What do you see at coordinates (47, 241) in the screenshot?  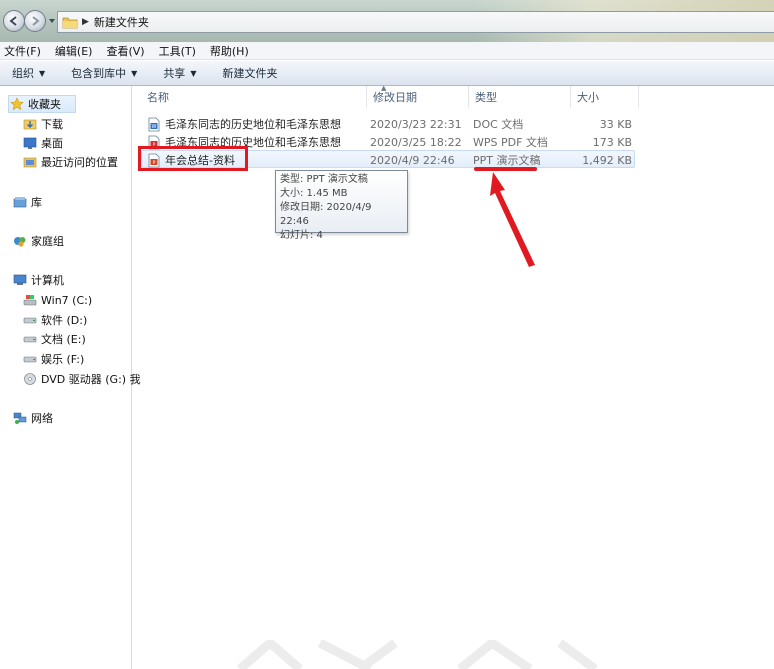 I see `nav-homegroup-label: 家庭组` at bounding box center [47, 241].